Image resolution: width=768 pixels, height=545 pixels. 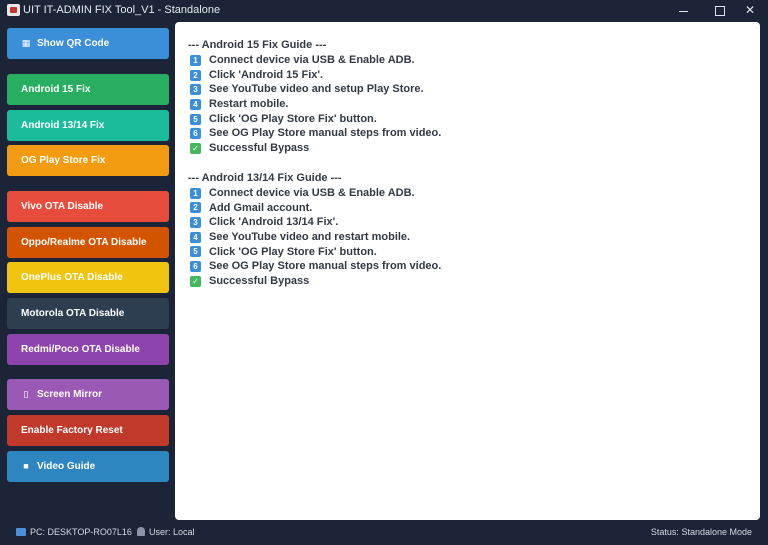 What do you see at coordinates (26, 466) in the screenshot?
I see `video-icon: ■` at bounding box center [26, 466].